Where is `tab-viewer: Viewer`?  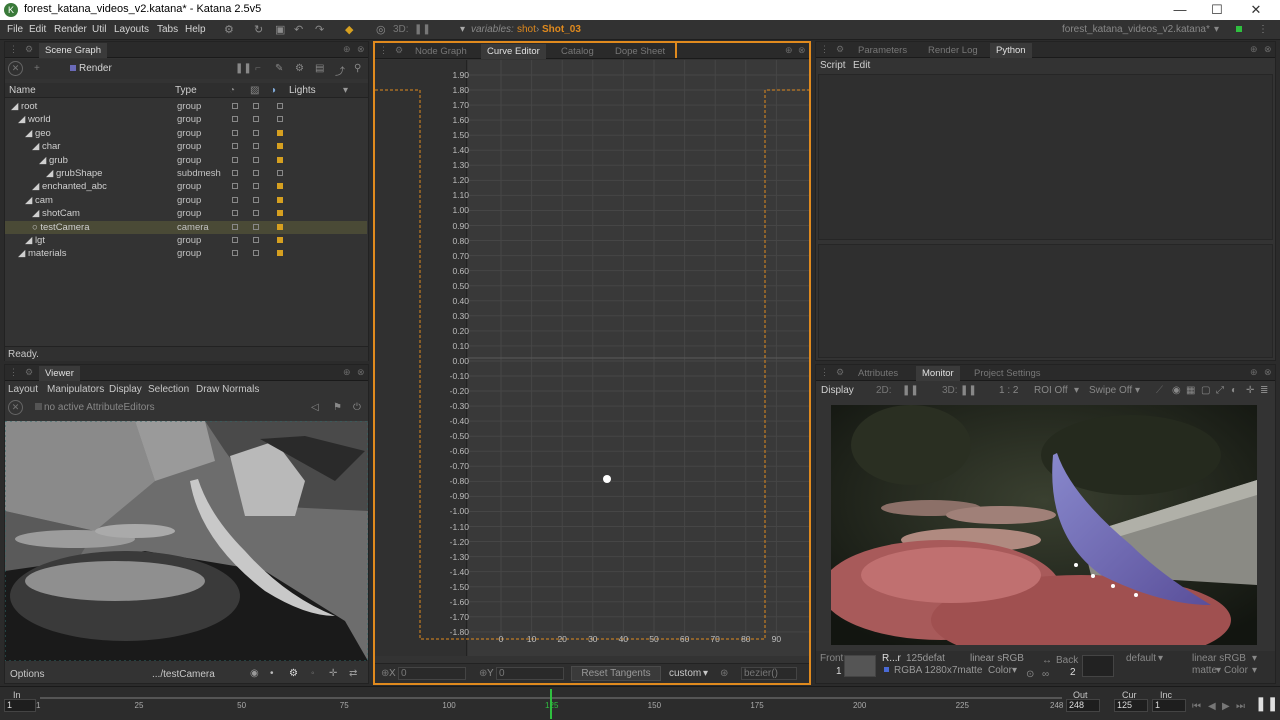 tab-viewer: Viewer is located at coordinates (59, 373).